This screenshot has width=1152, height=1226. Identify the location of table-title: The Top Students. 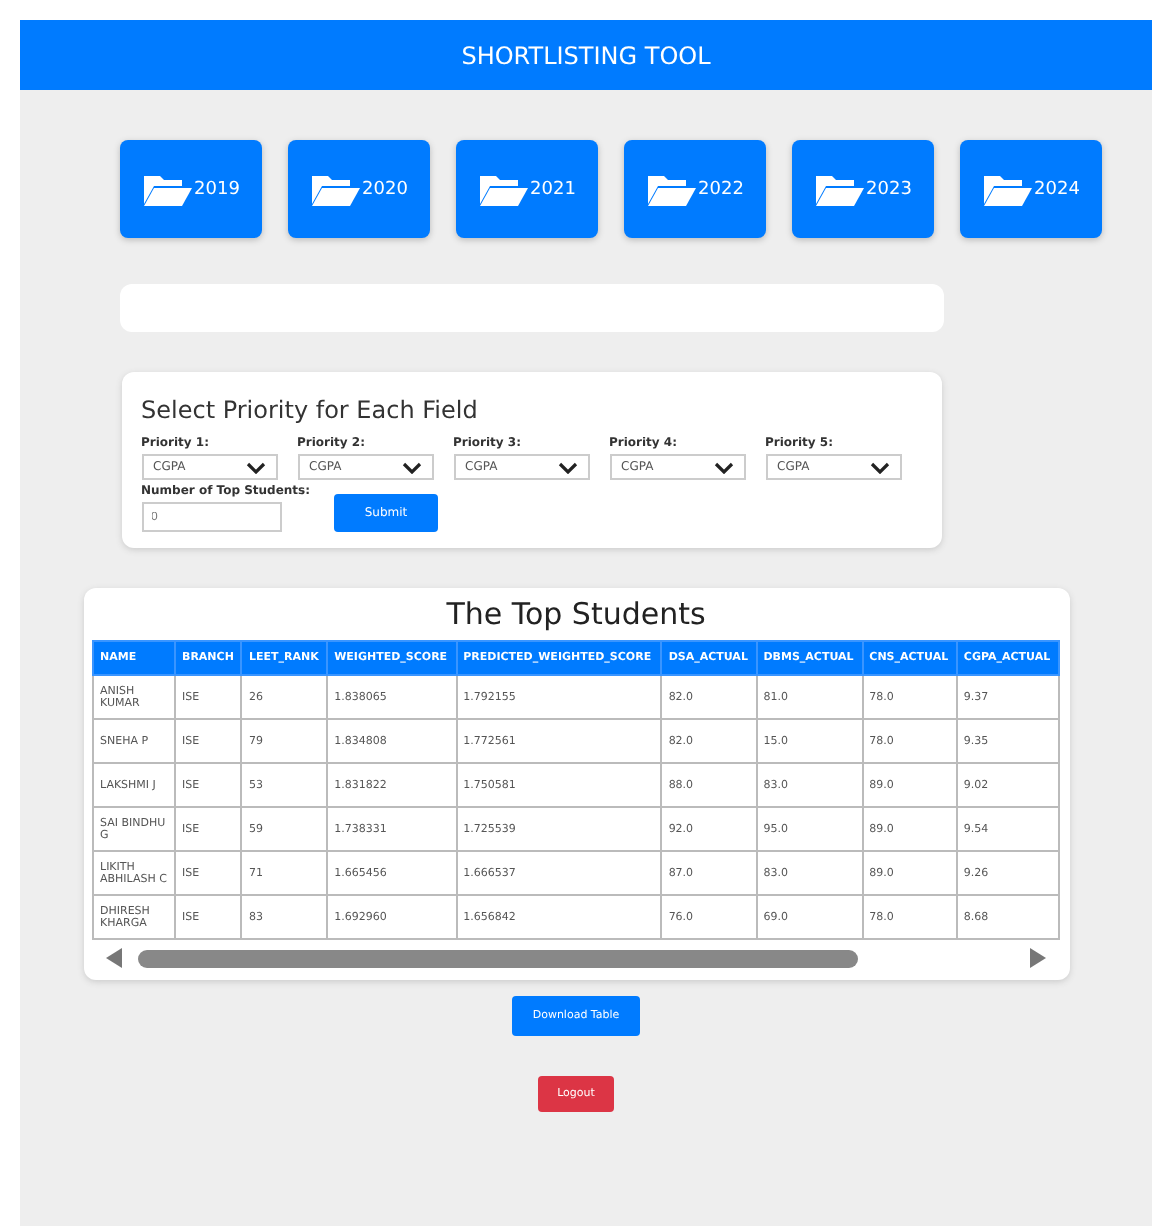
(576, 614).